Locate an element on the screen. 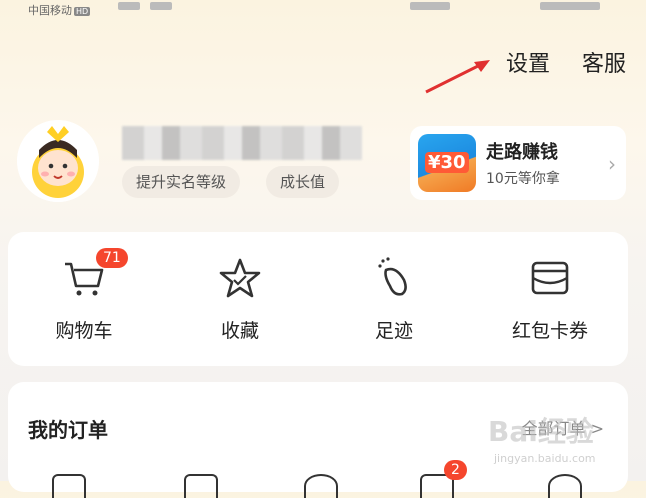  avatar is located at coordinates (58, 161).